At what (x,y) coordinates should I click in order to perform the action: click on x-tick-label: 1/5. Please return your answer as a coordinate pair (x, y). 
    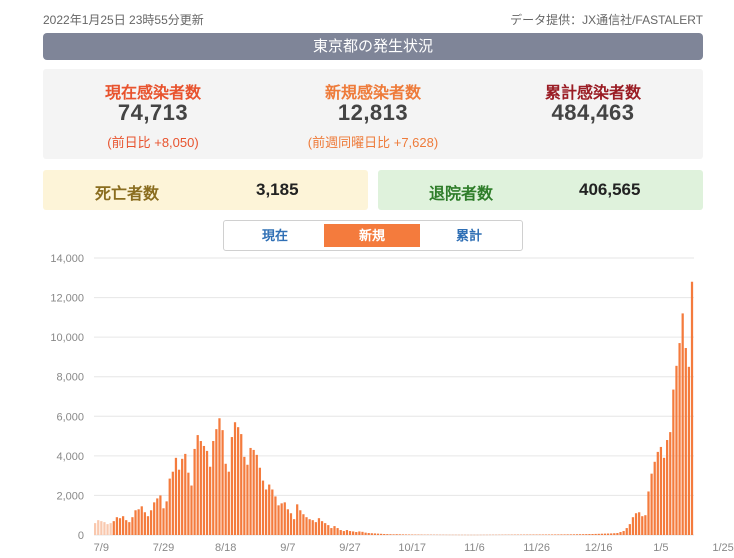
    Looking at the image, I should click on (660, 548).